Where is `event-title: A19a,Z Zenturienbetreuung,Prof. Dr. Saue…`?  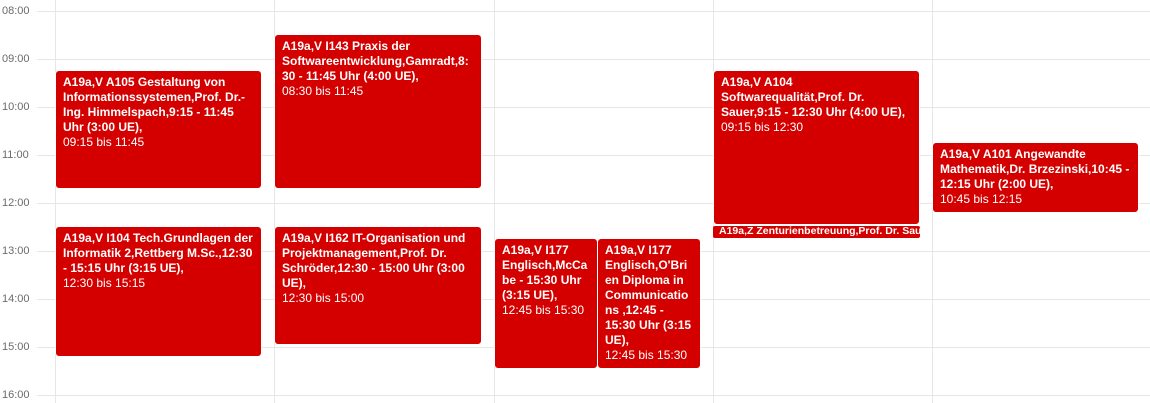
event-title: A19a,Z Zenturienbetreuung,Prof. Dr. Saue… is located at coordinates (819, 231).